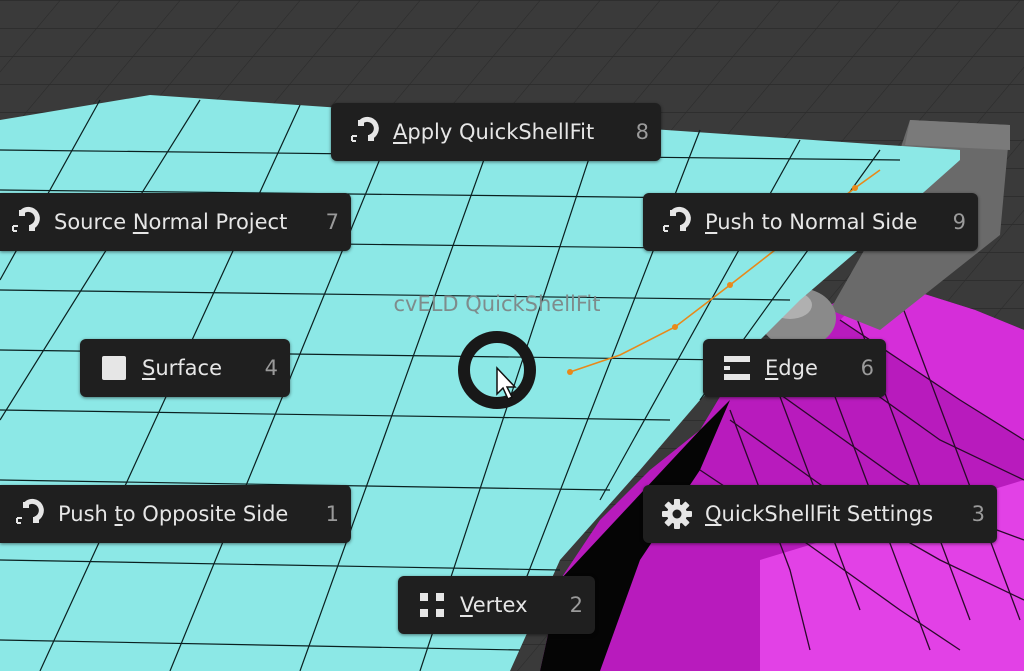  I want to click on pie-item-vertex: Vertex 2, so click(496, 605).